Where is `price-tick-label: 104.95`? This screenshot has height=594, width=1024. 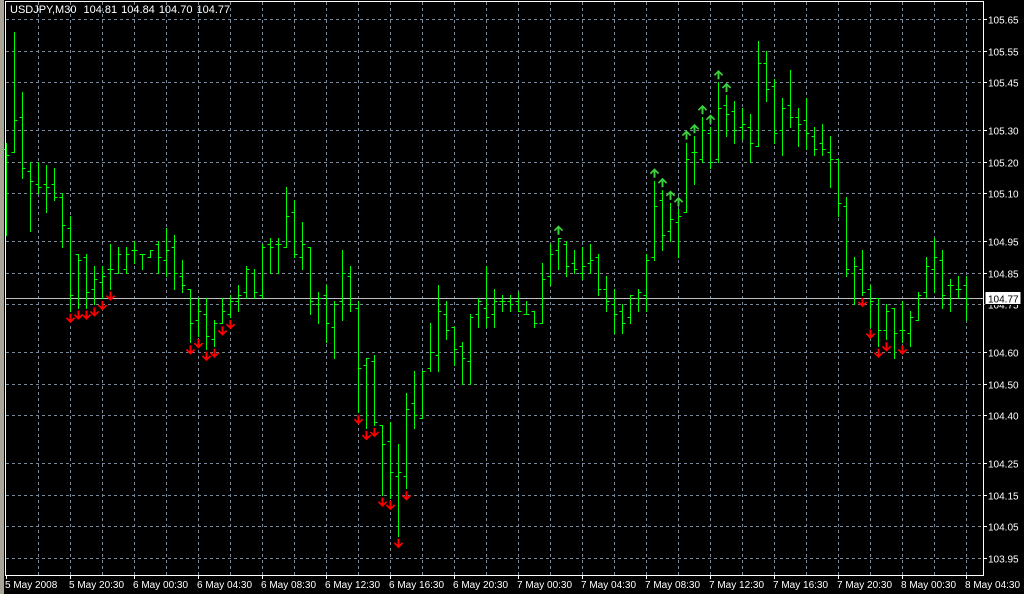
price-tick-label: 104.95 is located at coordinates (1003, 243).